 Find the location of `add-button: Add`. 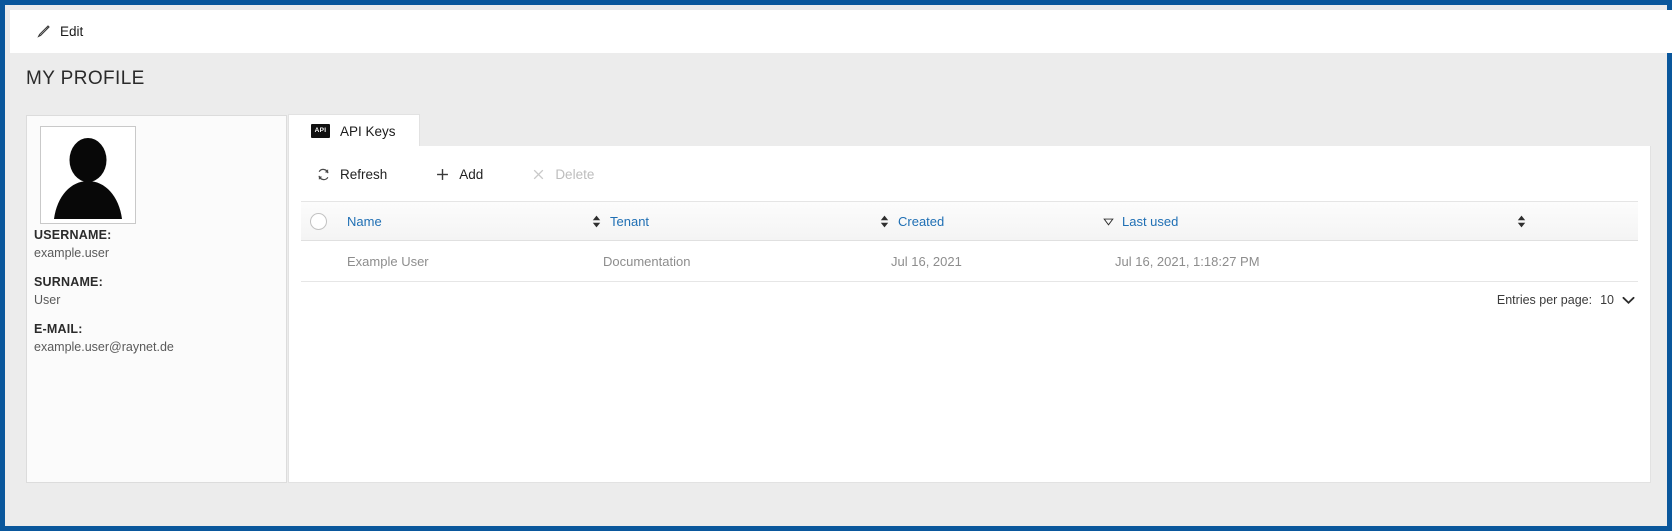

add-button: Add is located at coordinates (459, 174).